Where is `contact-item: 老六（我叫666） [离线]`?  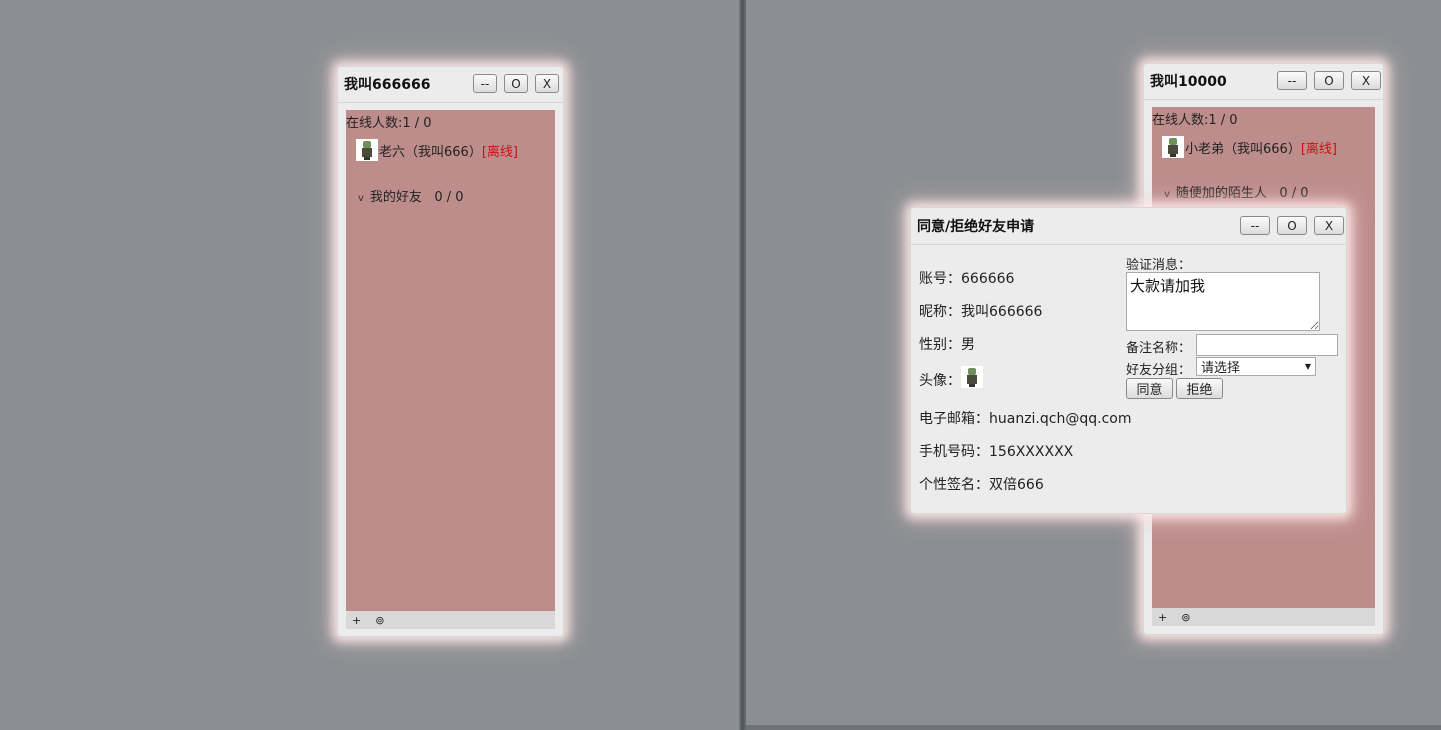
contact-item: 老六（我叫666） [离线] is located at coordinates (437, 150).